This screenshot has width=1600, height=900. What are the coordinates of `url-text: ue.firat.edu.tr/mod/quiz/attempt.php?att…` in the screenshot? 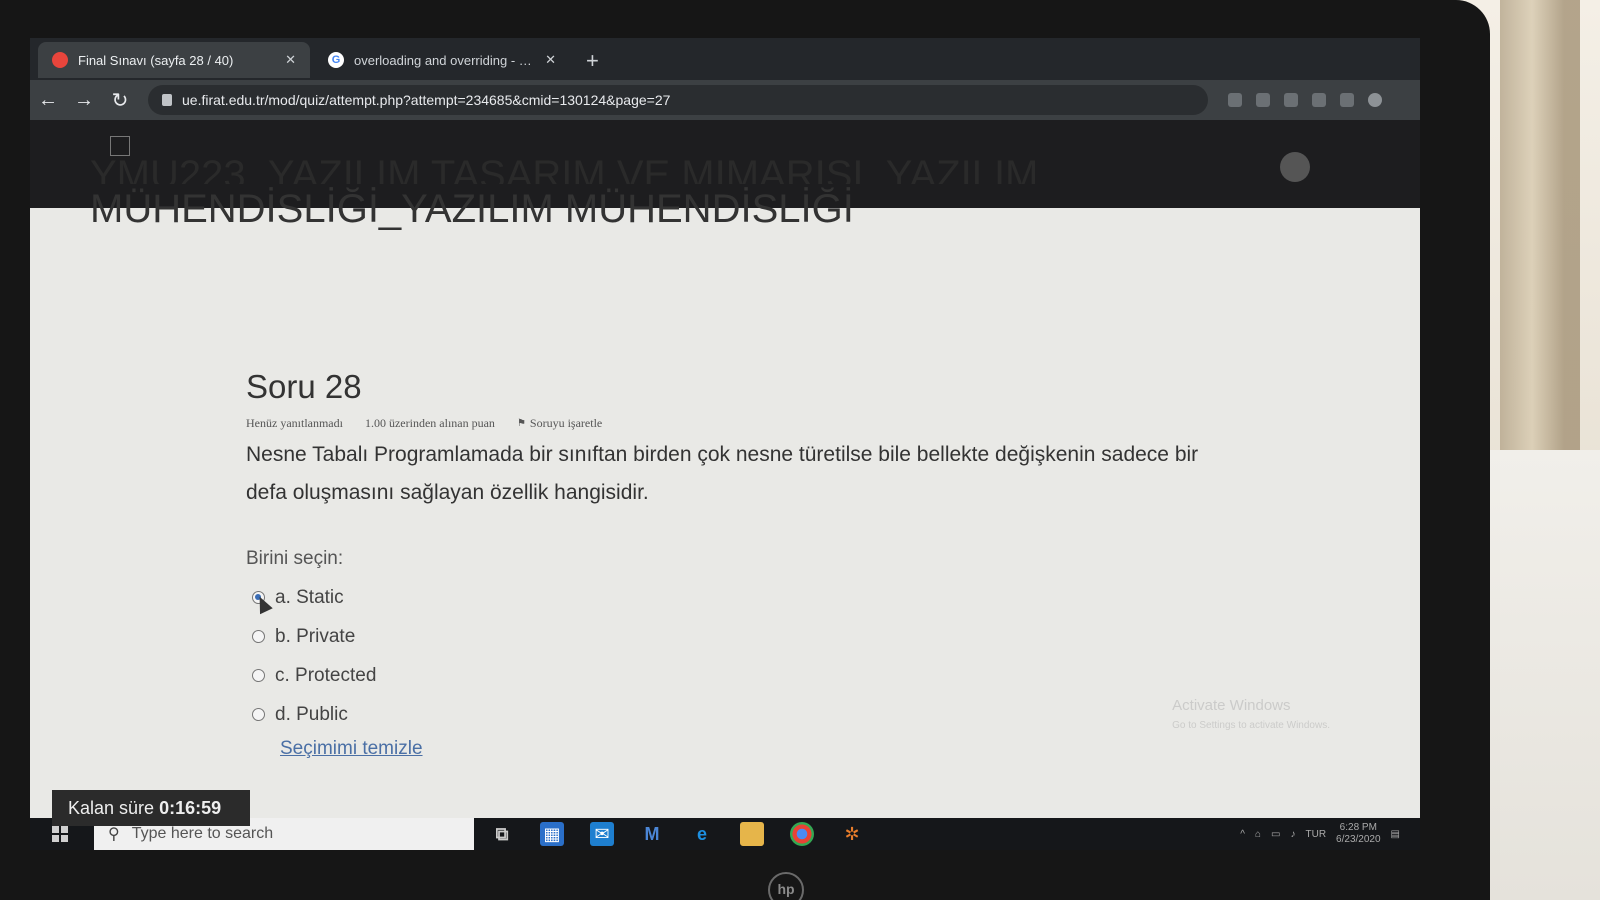 It's located at (426, 100).